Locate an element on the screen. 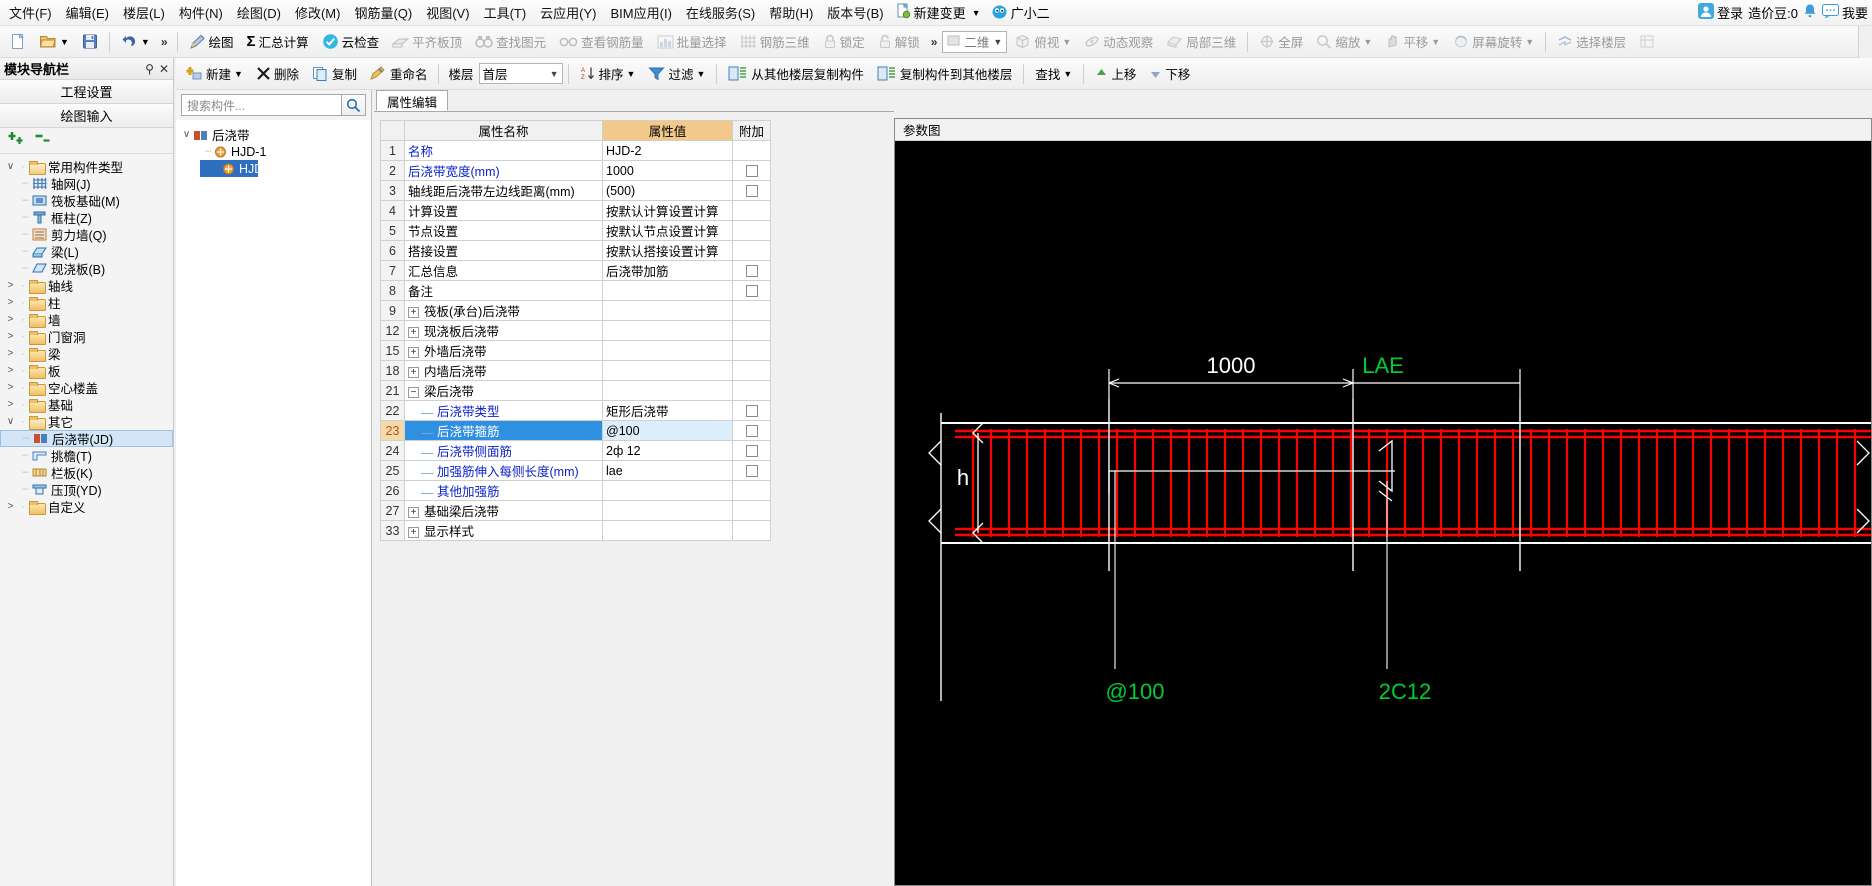  toolbar-top-view-button: 俯视 ▼ is located at coordinates (1042, 41).